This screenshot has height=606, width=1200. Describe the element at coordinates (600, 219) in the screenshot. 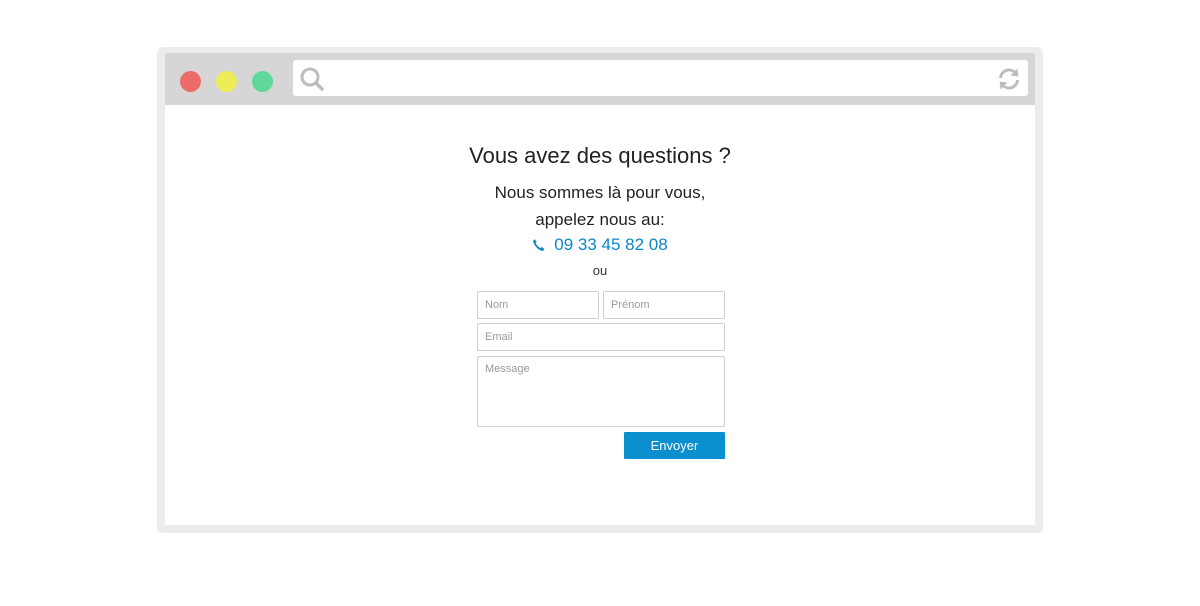

I see `subtitle-line-2: appelez nous au:` at that location.